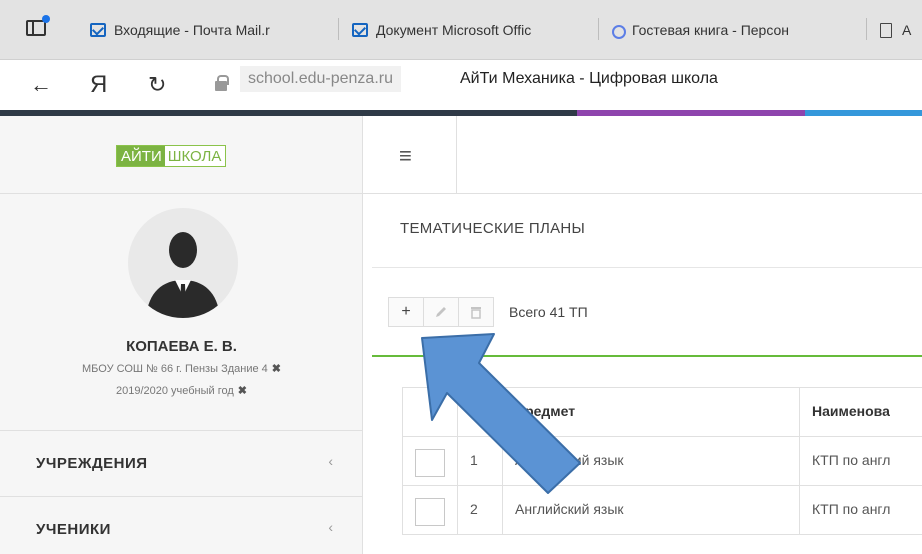 Image resolution: width=922 pixels, height=554 pixels. Describe the element at coordinates (157, 85) in the screenshot. I see `reload-icon: ↻` at that location.